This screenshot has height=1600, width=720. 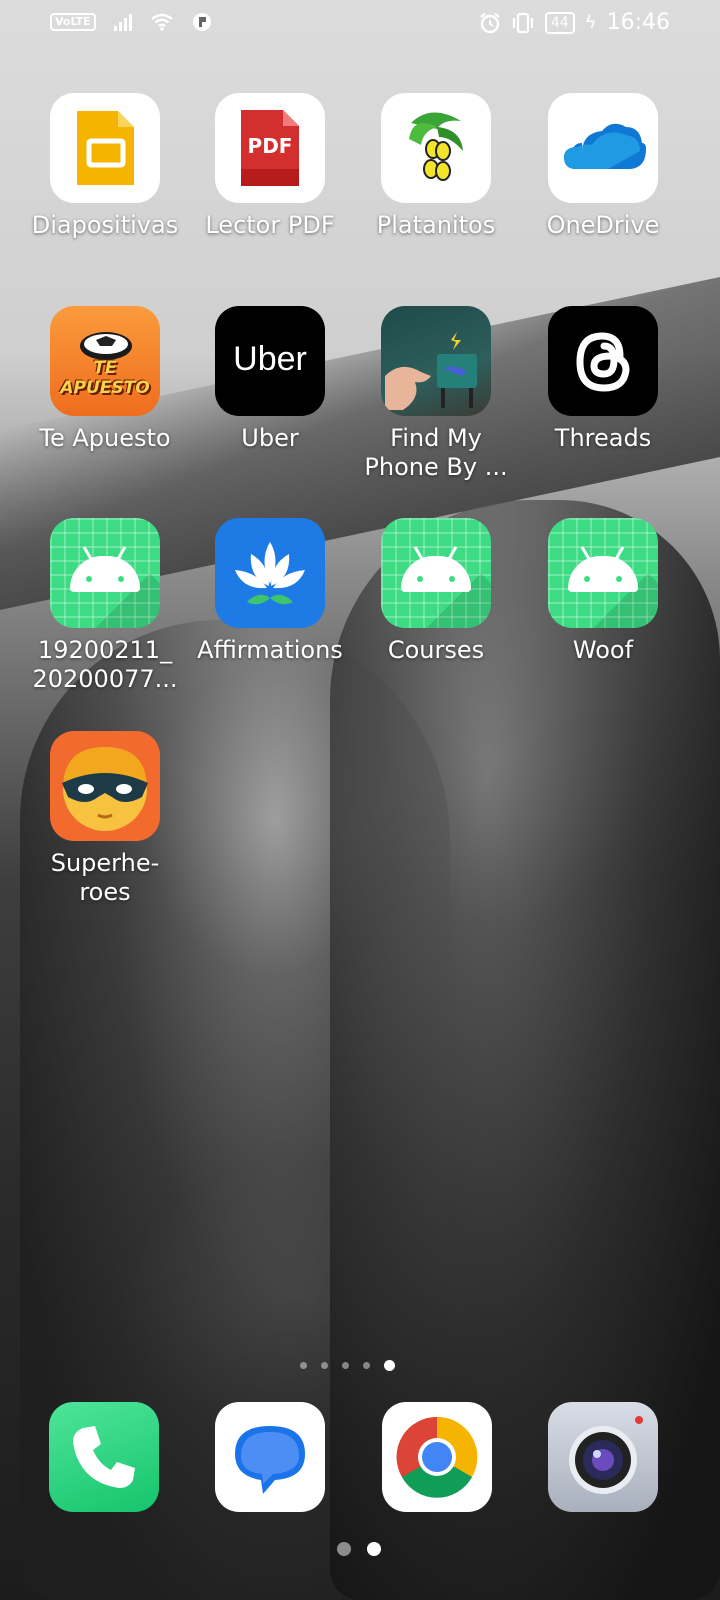 I want to click on app-platanitos: Platanitos, so click(x=436, y=166).